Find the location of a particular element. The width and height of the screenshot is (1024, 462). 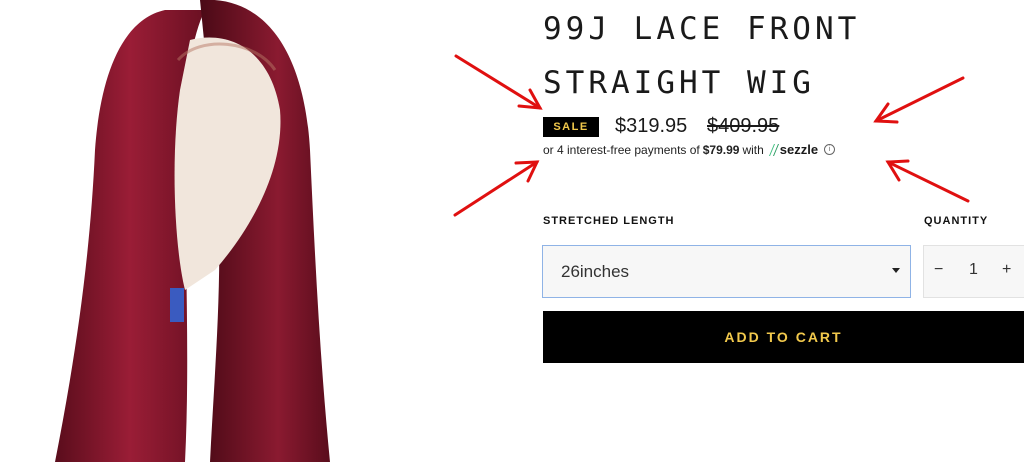

installment-suffix: with is located at coordinates (753, 149).